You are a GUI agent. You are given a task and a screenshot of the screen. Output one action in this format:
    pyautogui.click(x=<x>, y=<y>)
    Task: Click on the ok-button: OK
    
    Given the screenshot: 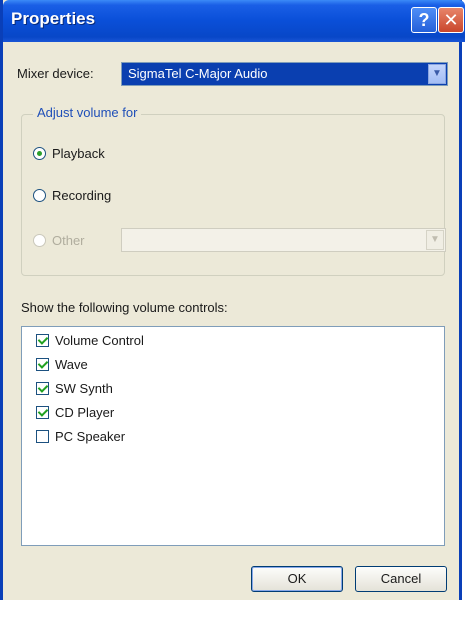 What is the action you would take?
    pyautogui.click(x=297, y=579)
    